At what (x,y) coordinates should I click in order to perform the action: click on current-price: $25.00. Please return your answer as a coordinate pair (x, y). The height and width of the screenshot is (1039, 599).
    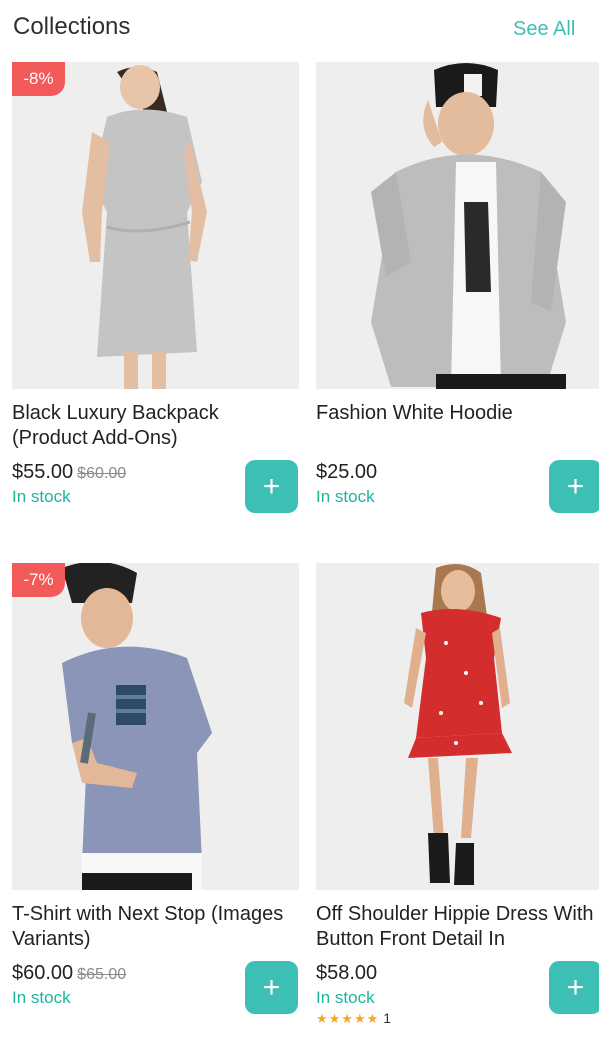
    Looking at the image, I should click on (347, 472).